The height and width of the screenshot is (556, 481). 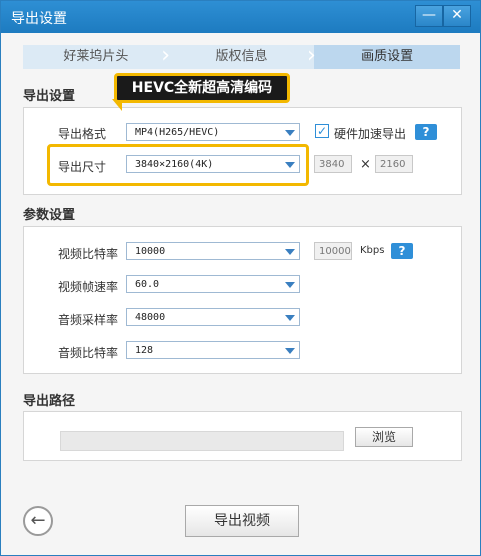 I want to click on tab-hollywood-intro: 好莱坞片头 ›, so click(x=97, y=56).